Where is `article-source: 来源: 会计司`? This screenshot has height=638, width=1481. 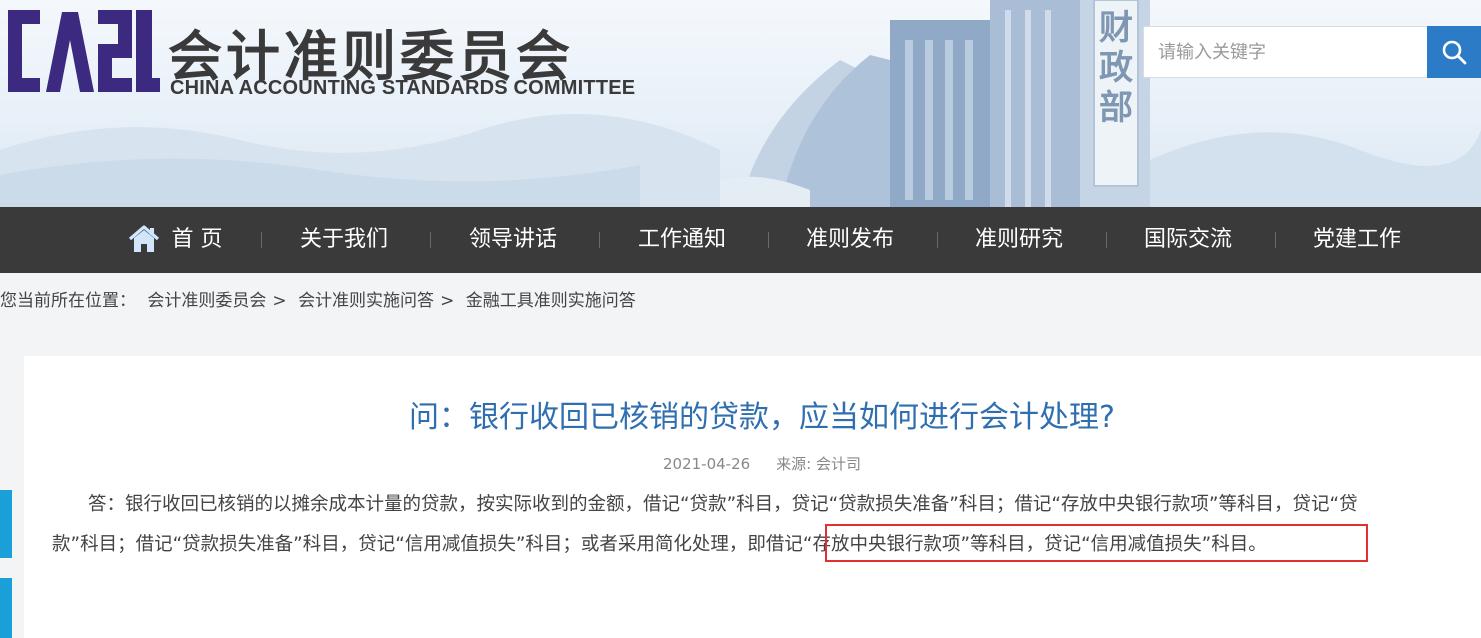 article-source: 来源: 会计司 is located at coordinates (818, 464).